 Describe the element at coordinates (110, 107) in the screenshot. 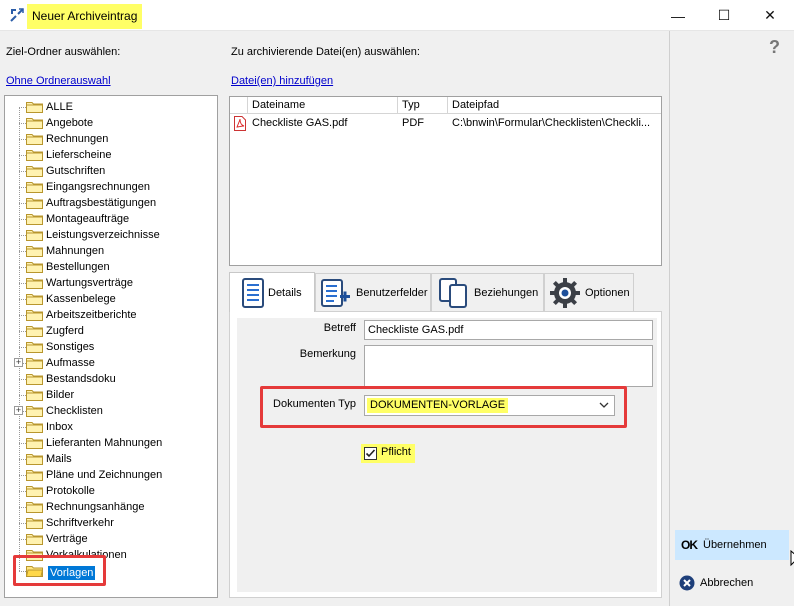

I see `folder-tree-item: ALLE` at that location.